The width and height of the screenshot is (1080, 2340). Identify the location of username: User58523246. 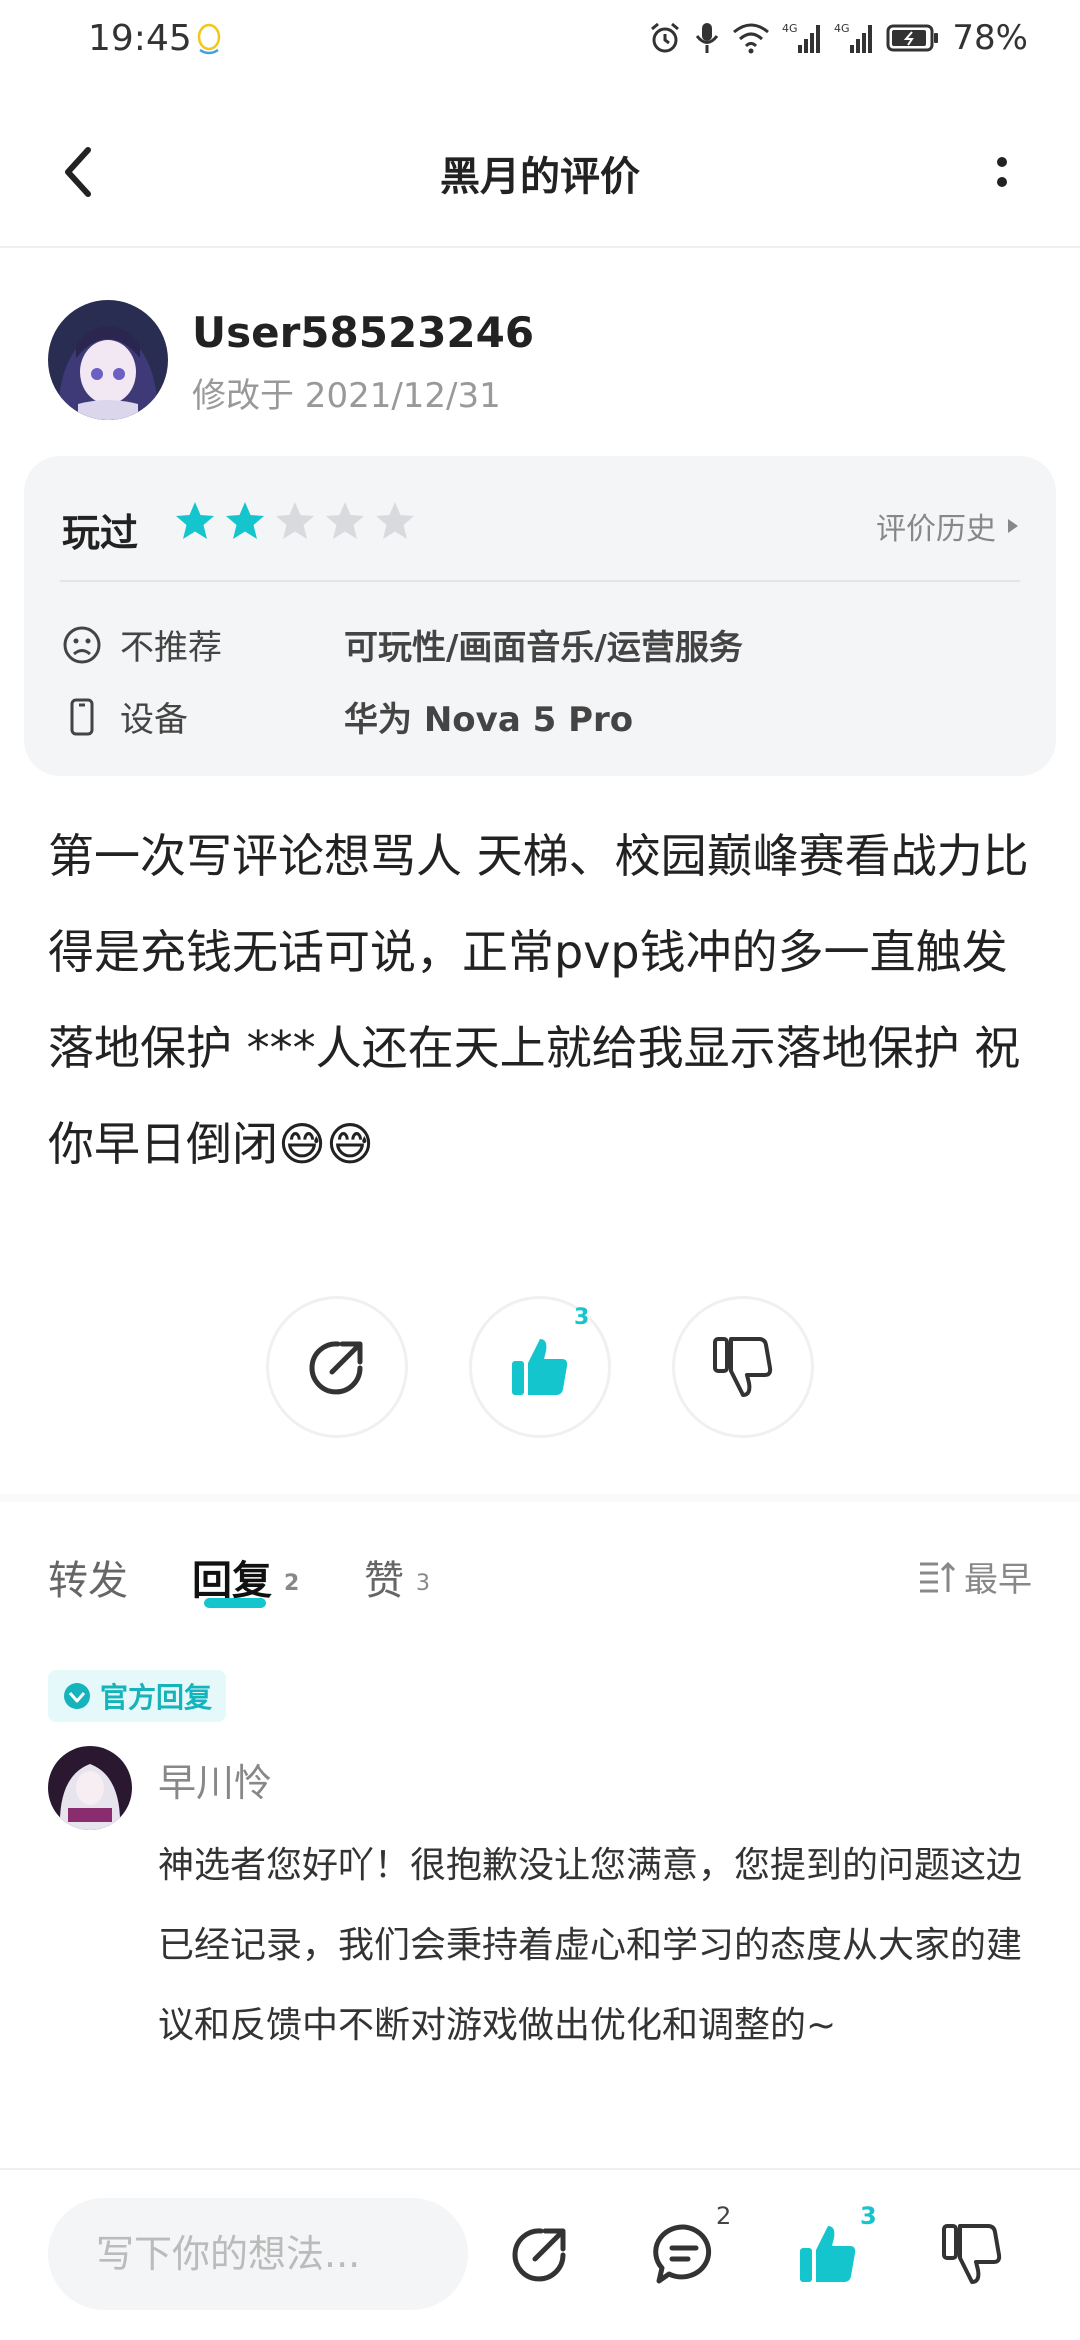
(363, 332).